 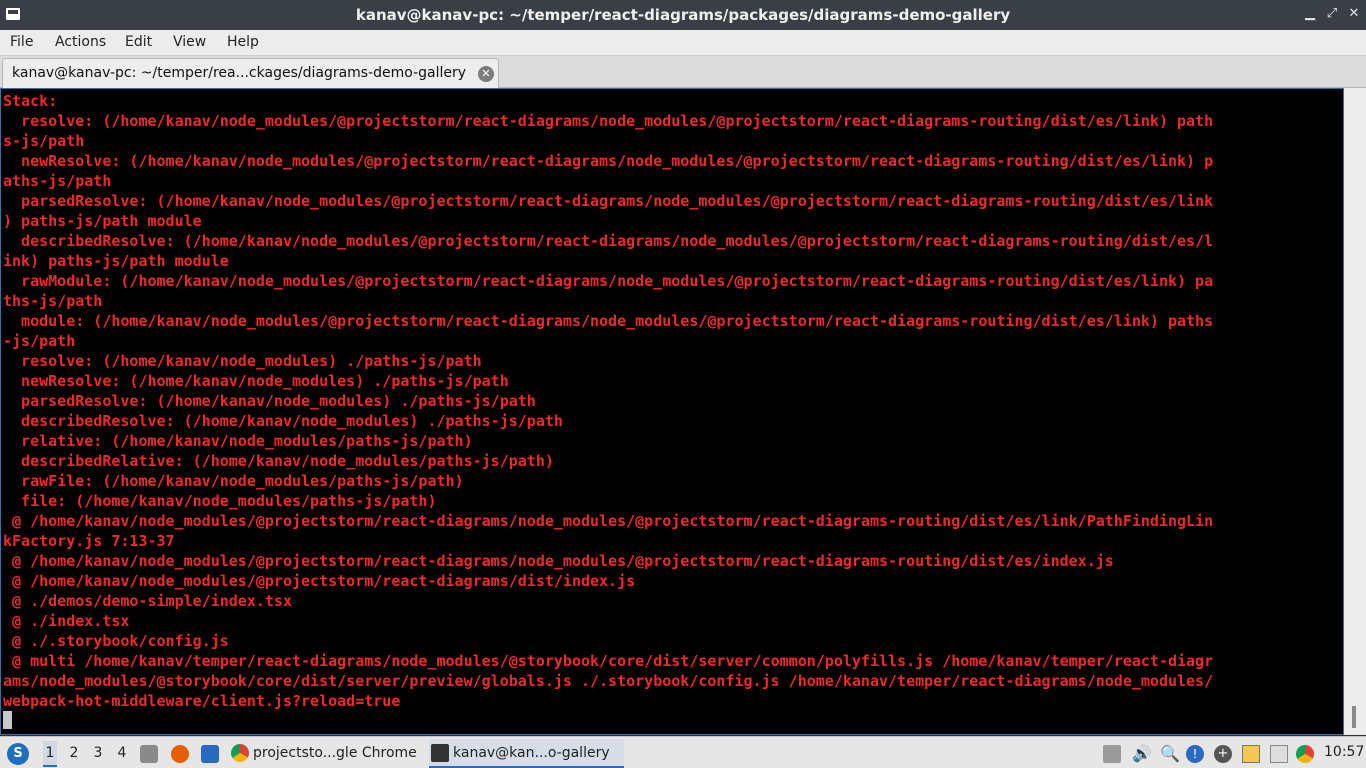 I want to click on firefox-icon, so click(x=180, y=754).